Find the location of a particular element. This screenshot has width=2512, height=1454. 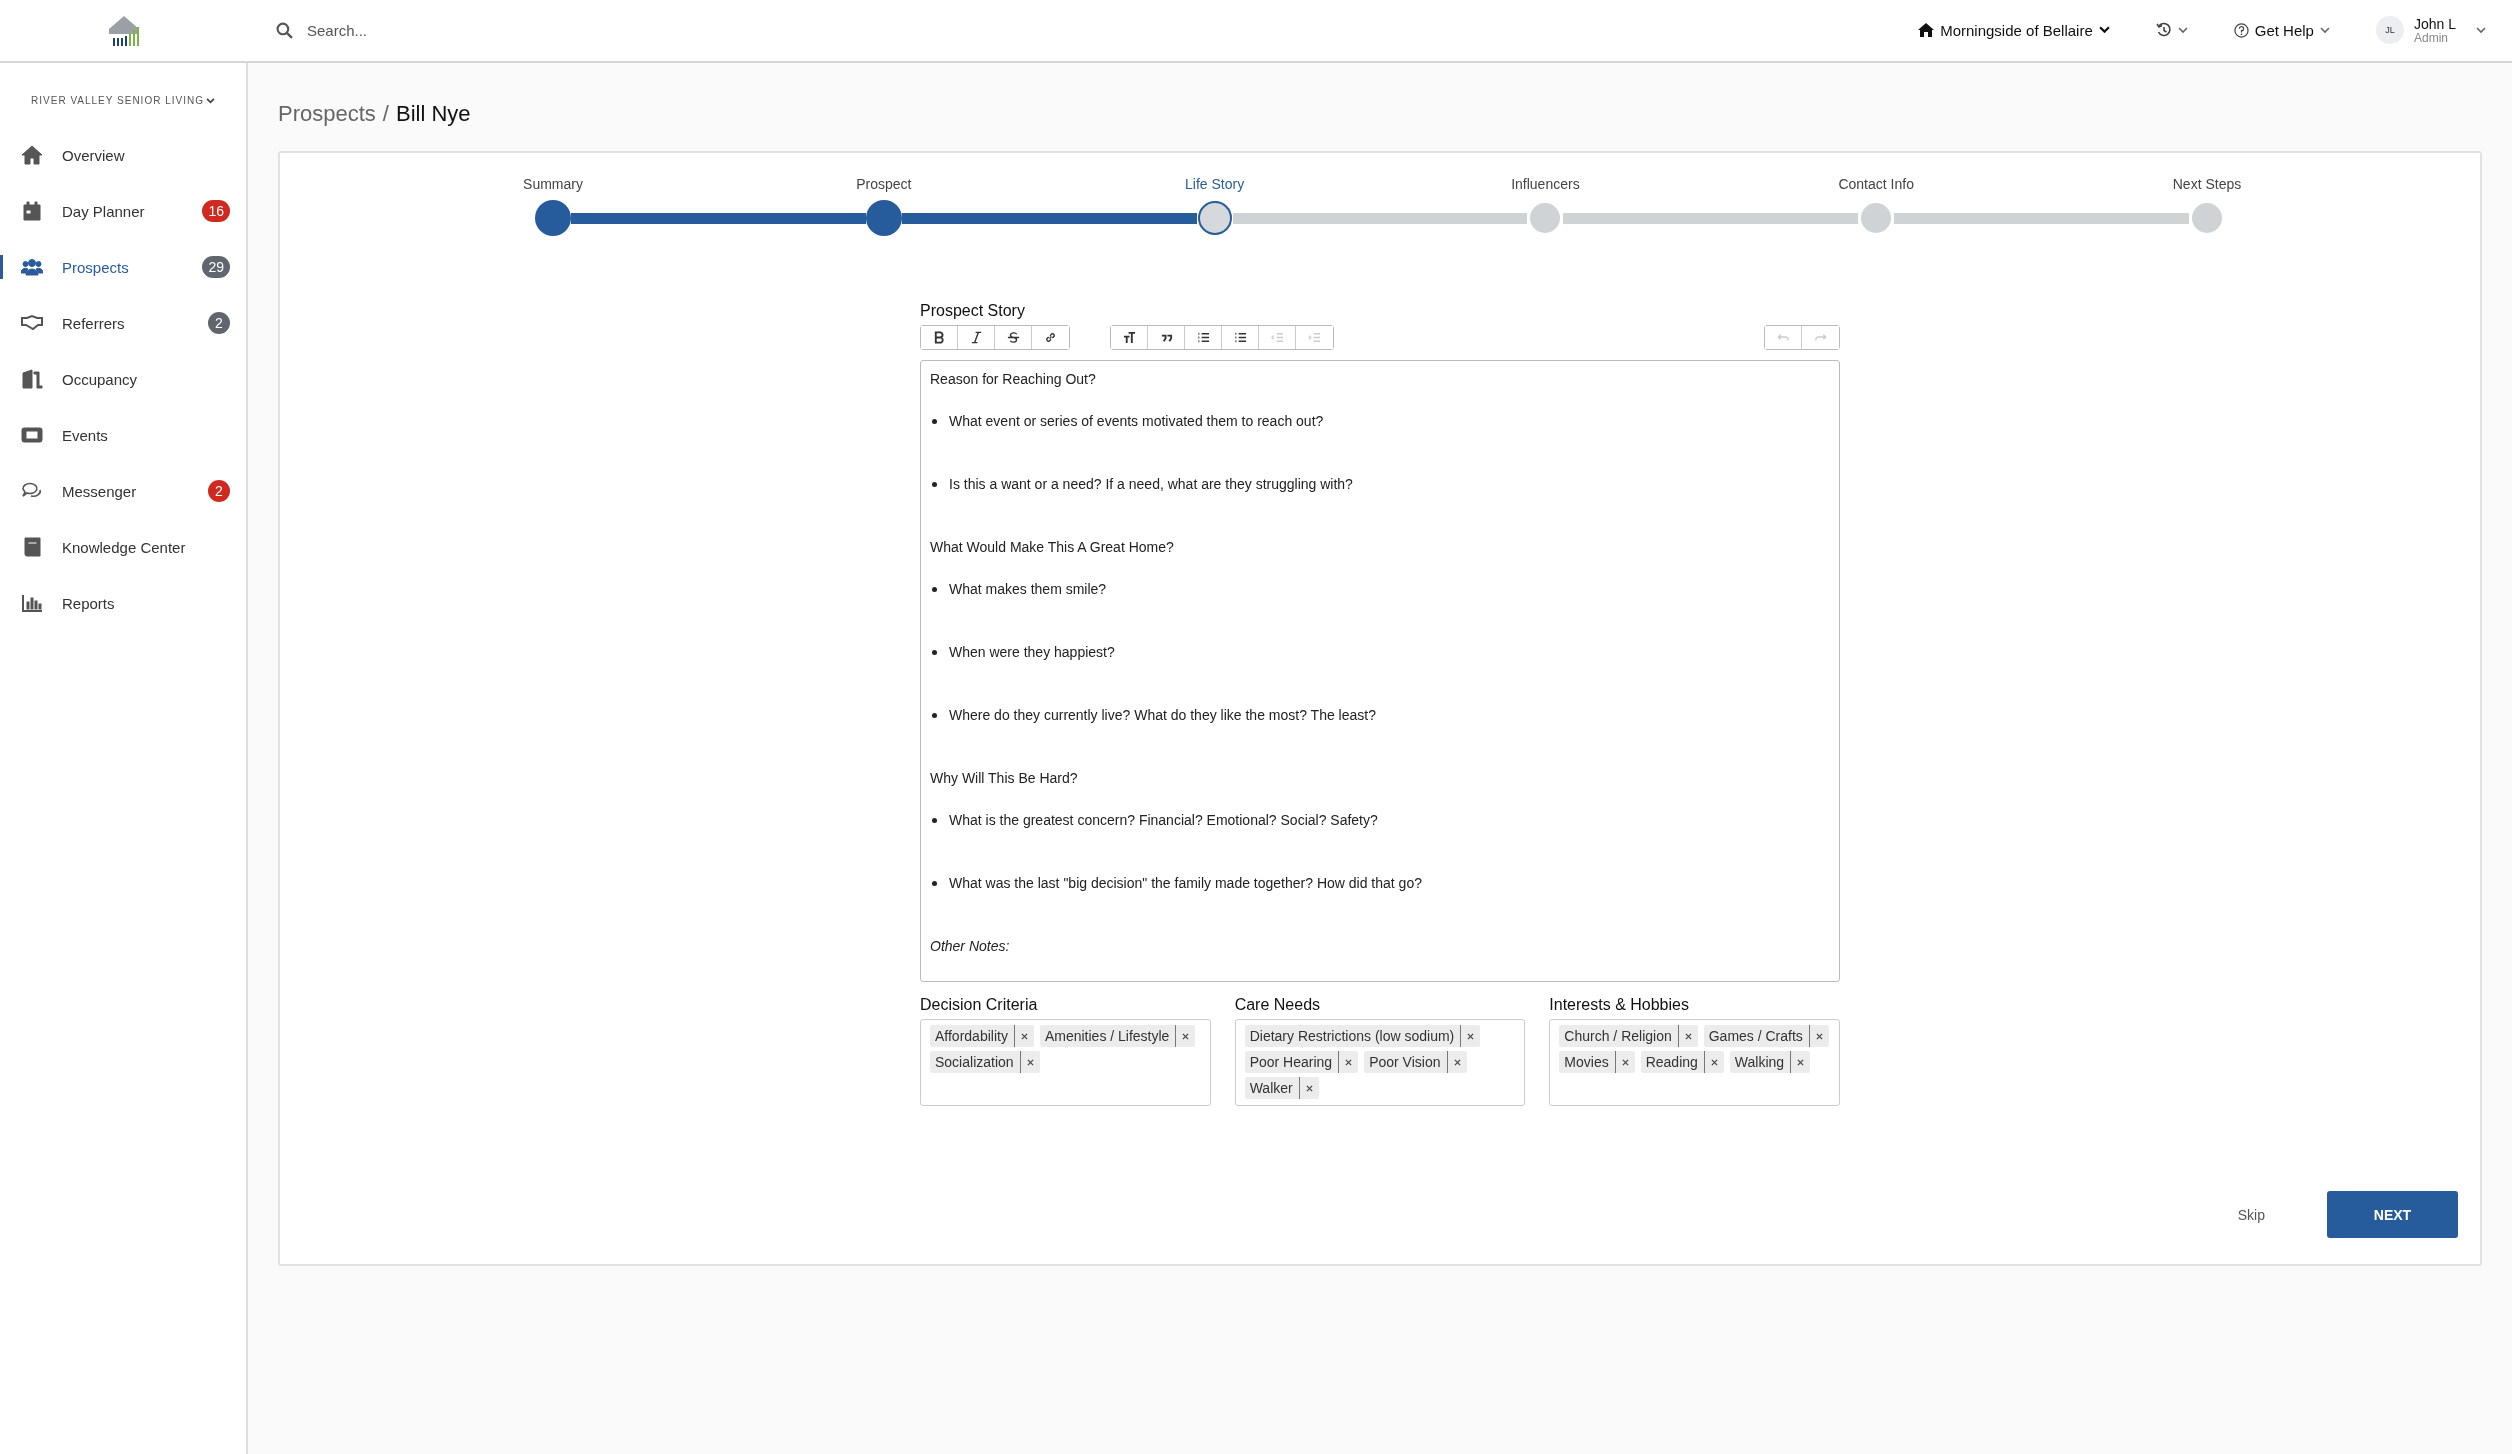

tag-input: Affordability Amenities / Lifestyle Socialization is located at coordinates (1065, 1062).